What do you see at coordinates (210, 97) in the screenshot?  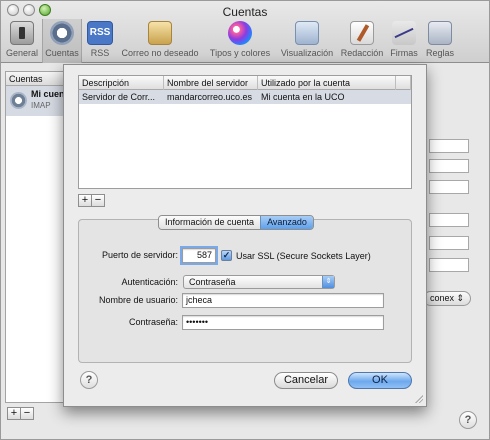 I see `table-cell: mandarcorreo.uco.es` at bounding box center [210, 97].